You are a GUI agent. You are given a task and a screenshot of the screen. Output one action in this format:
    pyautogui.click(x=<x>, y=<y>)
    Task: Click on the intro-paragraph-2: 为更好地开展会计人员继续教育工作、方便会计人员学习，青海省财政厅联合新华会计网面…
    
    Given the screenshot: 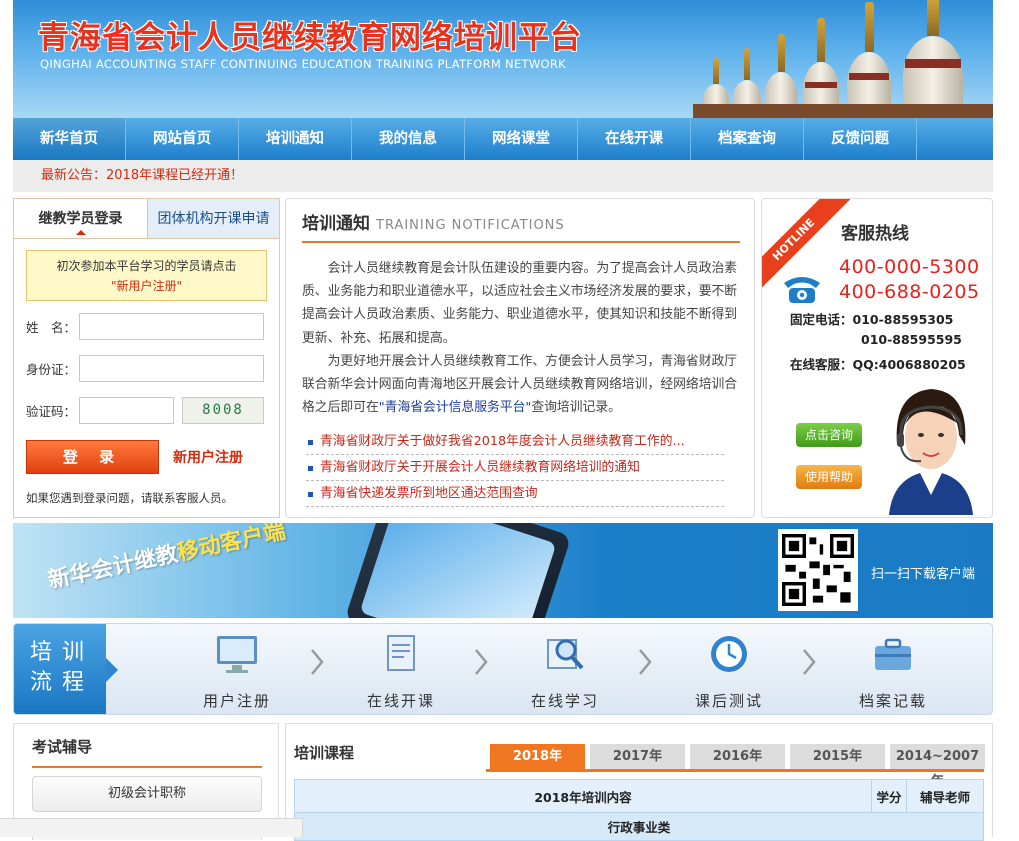 What is the action you would take?
    pyautogui.click(x=520, y=385)
    